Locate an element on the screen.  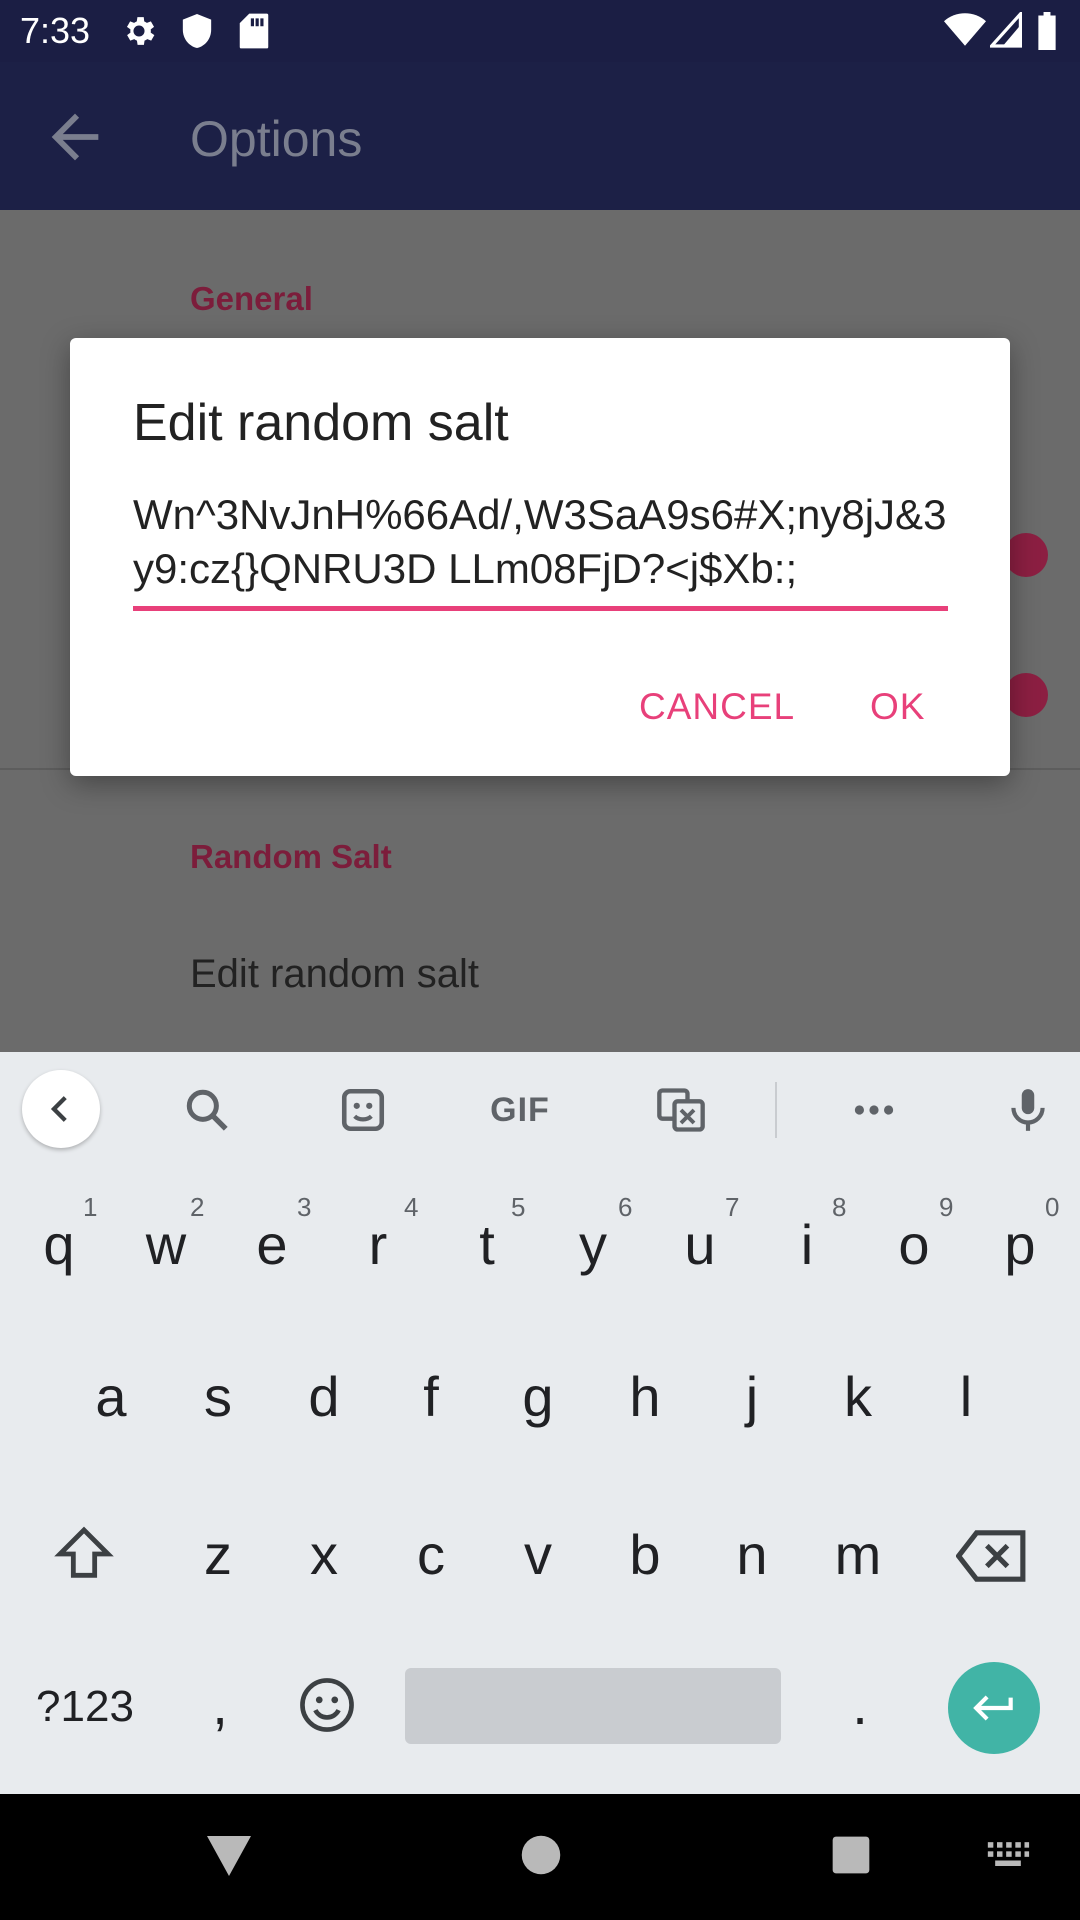
key-e: e is located at coordinates (272, 1244).